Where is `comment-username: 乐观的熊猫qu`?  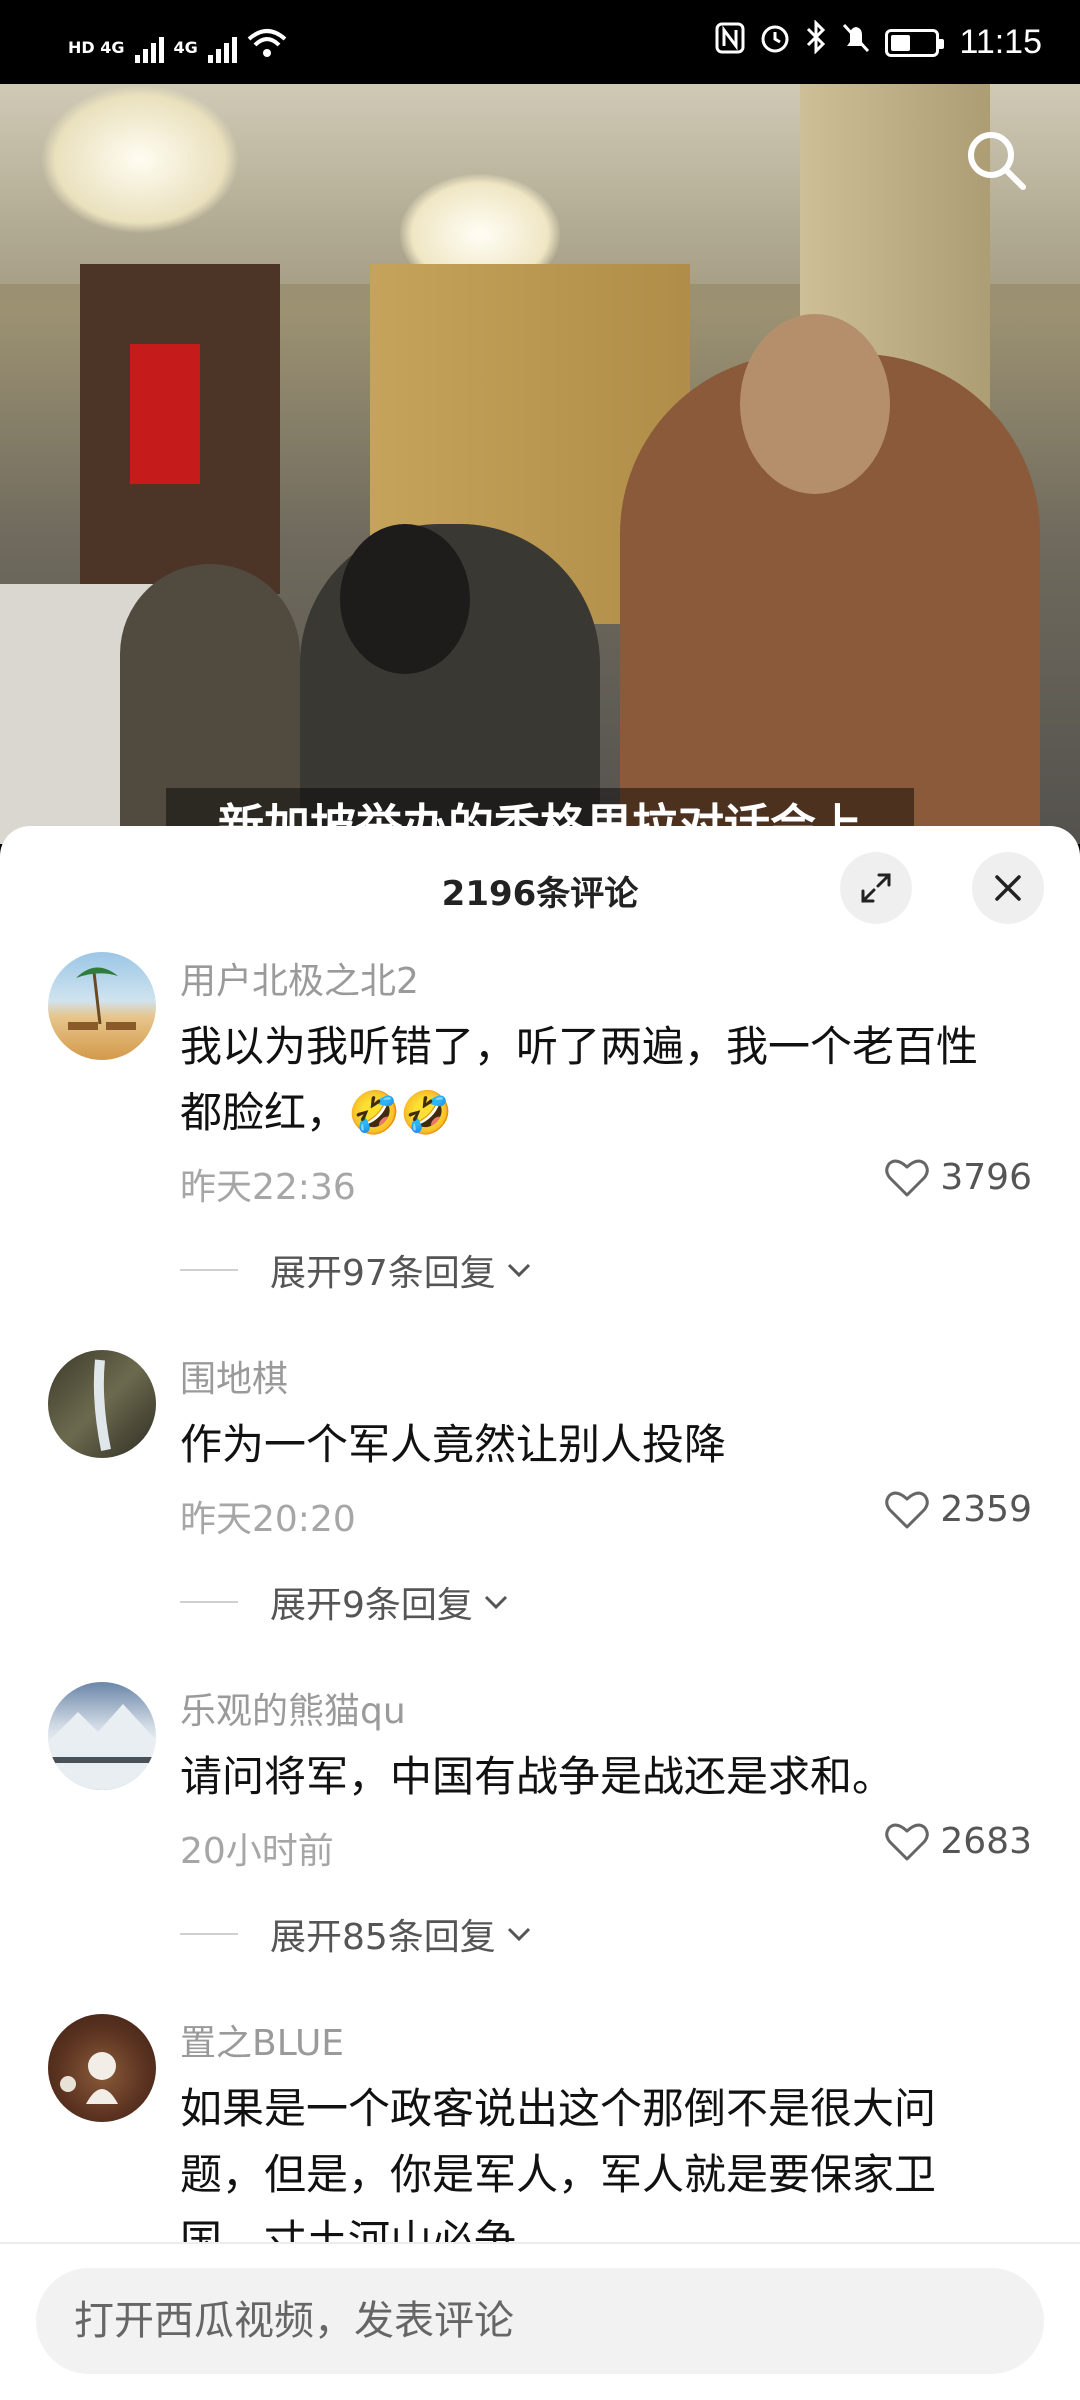
comment-username: 乐观的熊猫qu is located at coordinates (293, 1708).